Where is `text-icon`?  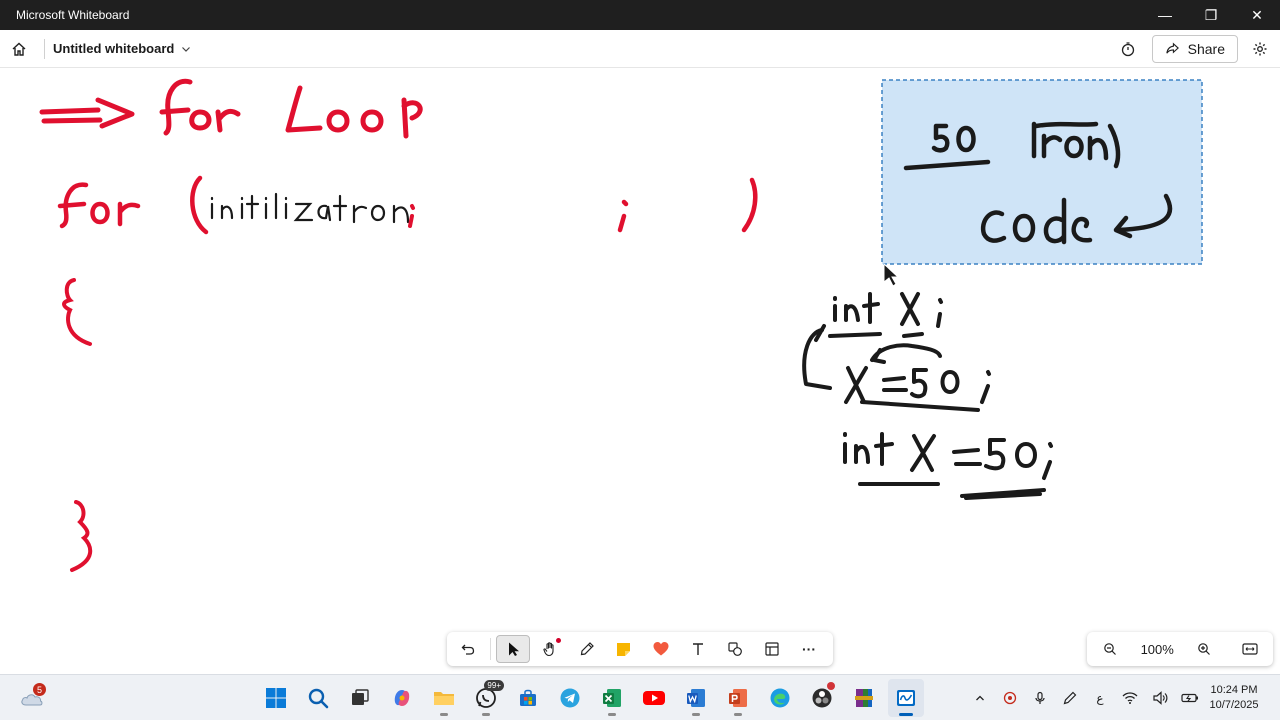
text-icon is located at coordinates (698, 649).